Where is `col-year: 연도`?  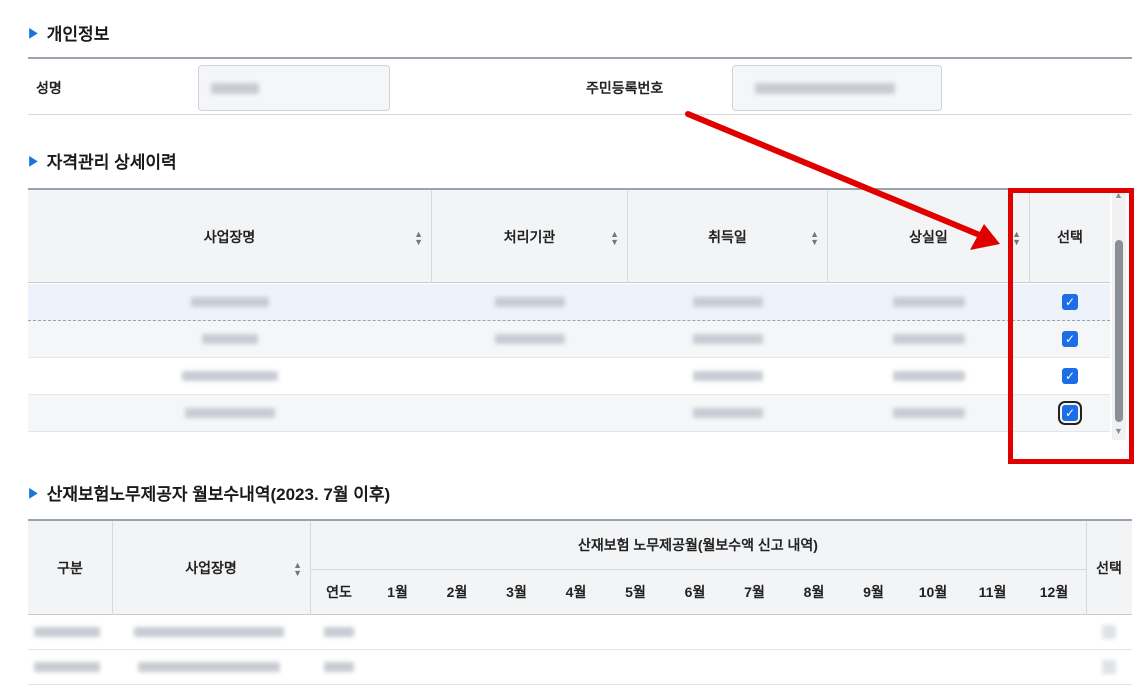 col-year: 연도 is located at coordinates (339, 592).